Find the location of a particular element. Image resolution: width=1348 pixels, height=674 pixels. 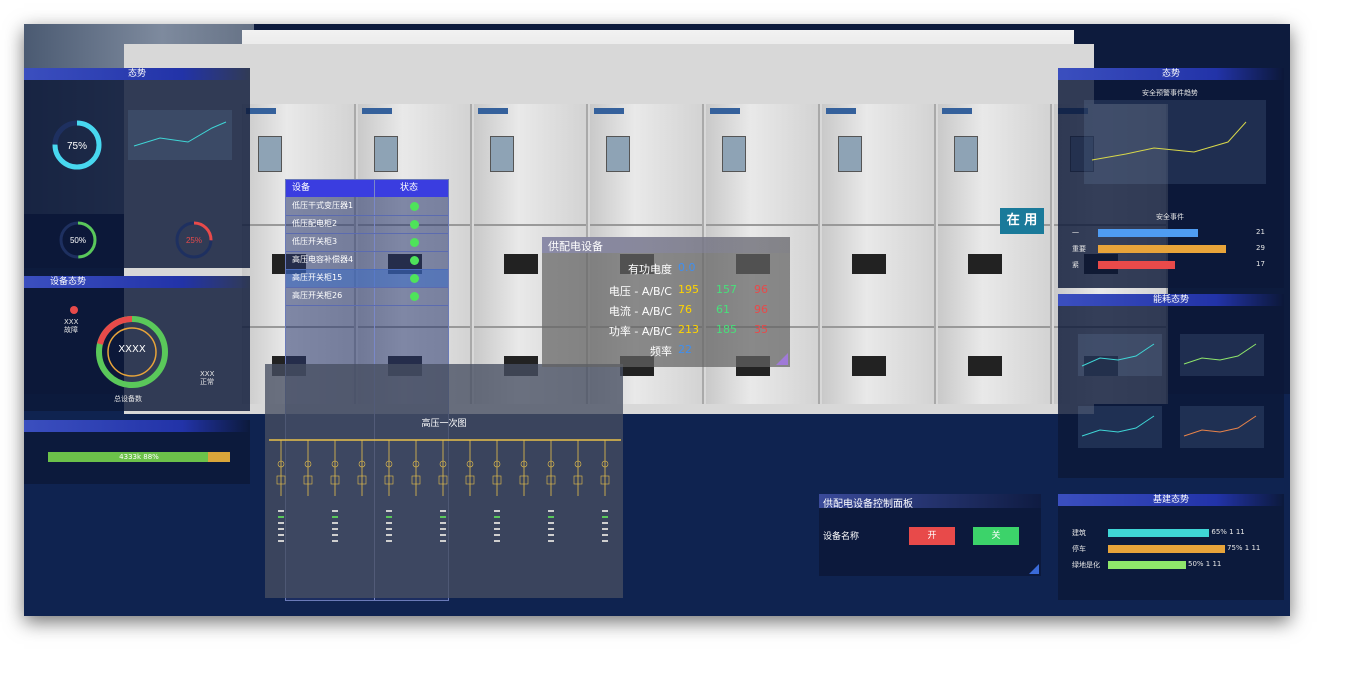

build-value: 50% 1 11 is located at coordinates (1205, 564).